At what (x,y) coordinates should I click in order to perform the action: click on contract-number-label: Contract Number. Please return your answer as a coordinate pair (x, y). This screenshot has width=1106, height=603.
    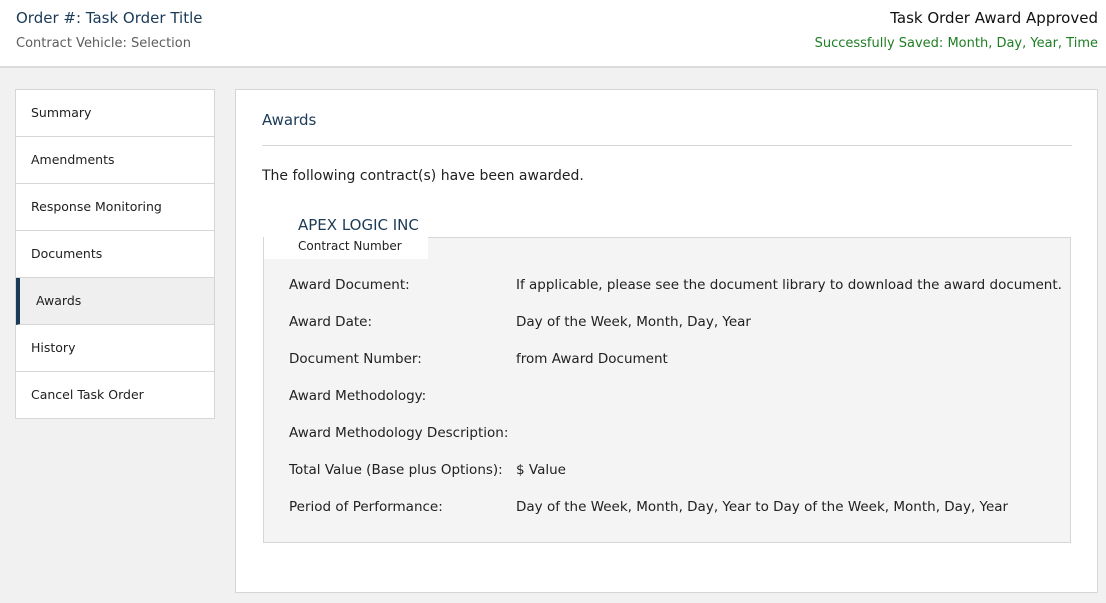
    Looking at the image, I should click on (350, 246).